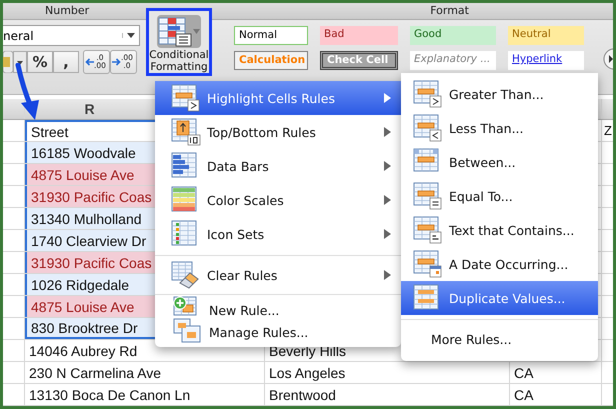 This screenshot has width=616, height=409. I want to click on table-cell: Z, so click(608, 130).